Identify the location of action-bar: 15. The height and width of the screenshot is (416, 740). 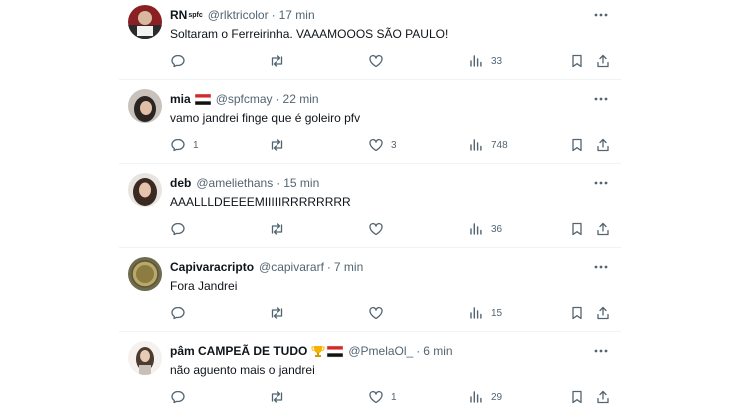
(370, 313).